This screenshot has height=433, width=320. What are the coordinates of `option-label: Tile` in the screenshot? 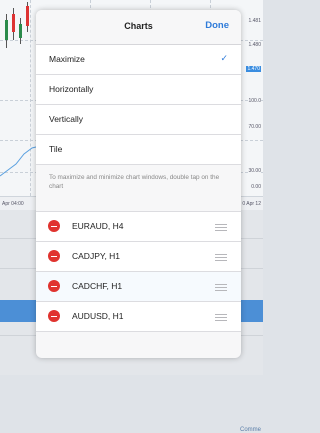 It's located at (56, 149).